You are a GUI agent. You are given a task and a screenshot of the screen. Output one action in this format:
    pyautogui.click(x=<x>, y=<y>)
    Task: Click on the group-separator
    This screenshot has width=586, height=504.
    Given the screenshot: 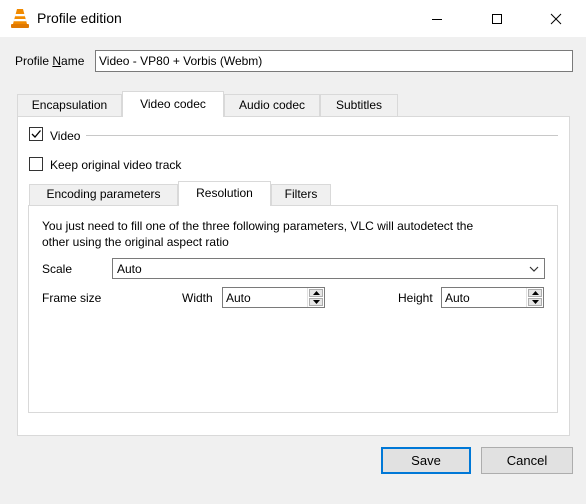 What is the action you would take?
    pyautogui.click(x=322, y=135)
    